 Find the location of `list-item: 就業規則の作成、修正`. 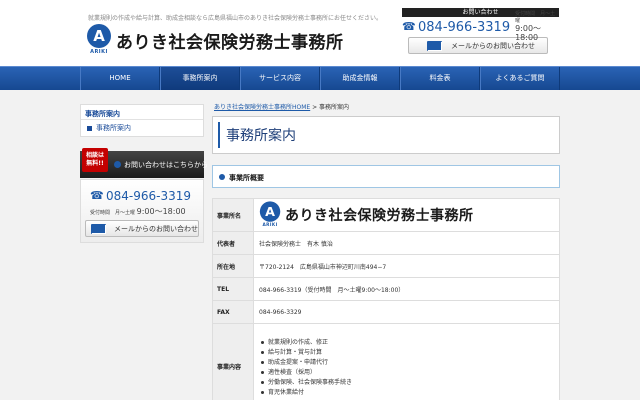

list-item: 就業規則の作成、修正 is located at coordinates (409, 343).